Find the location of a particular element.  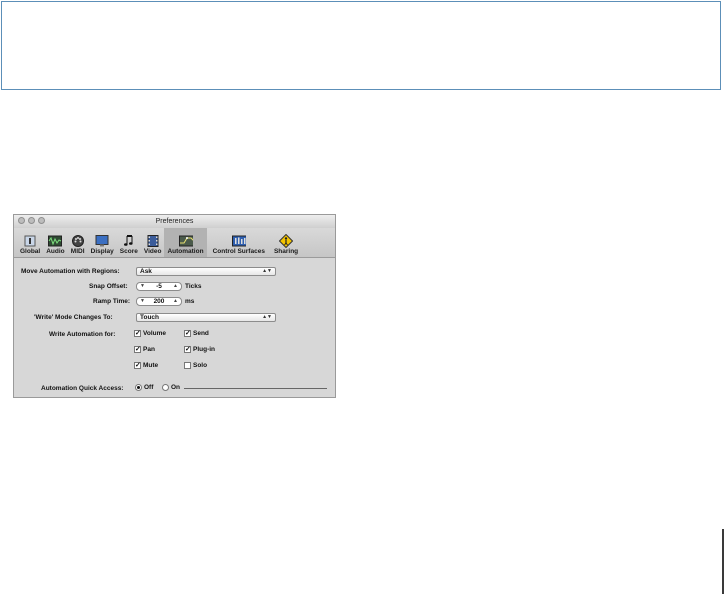

move-automation-popup: Ask ▲▼ is located at coordinates (206, 271).